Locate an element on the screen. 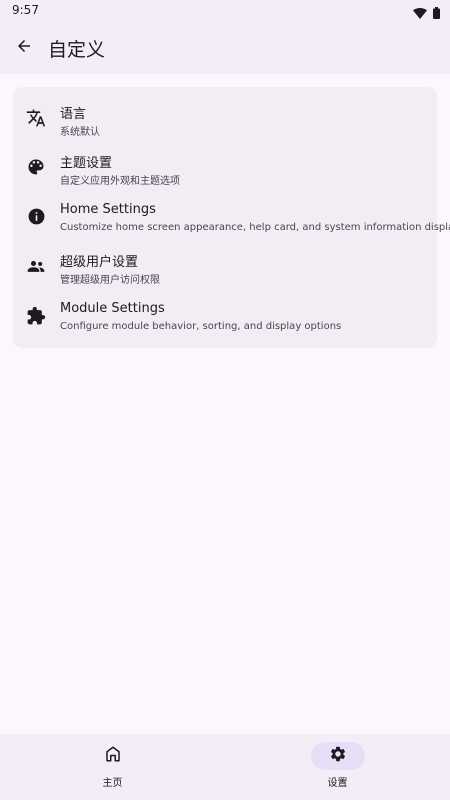 The image size is (450, 800). translate-icon is located at coordinates (36, 118).